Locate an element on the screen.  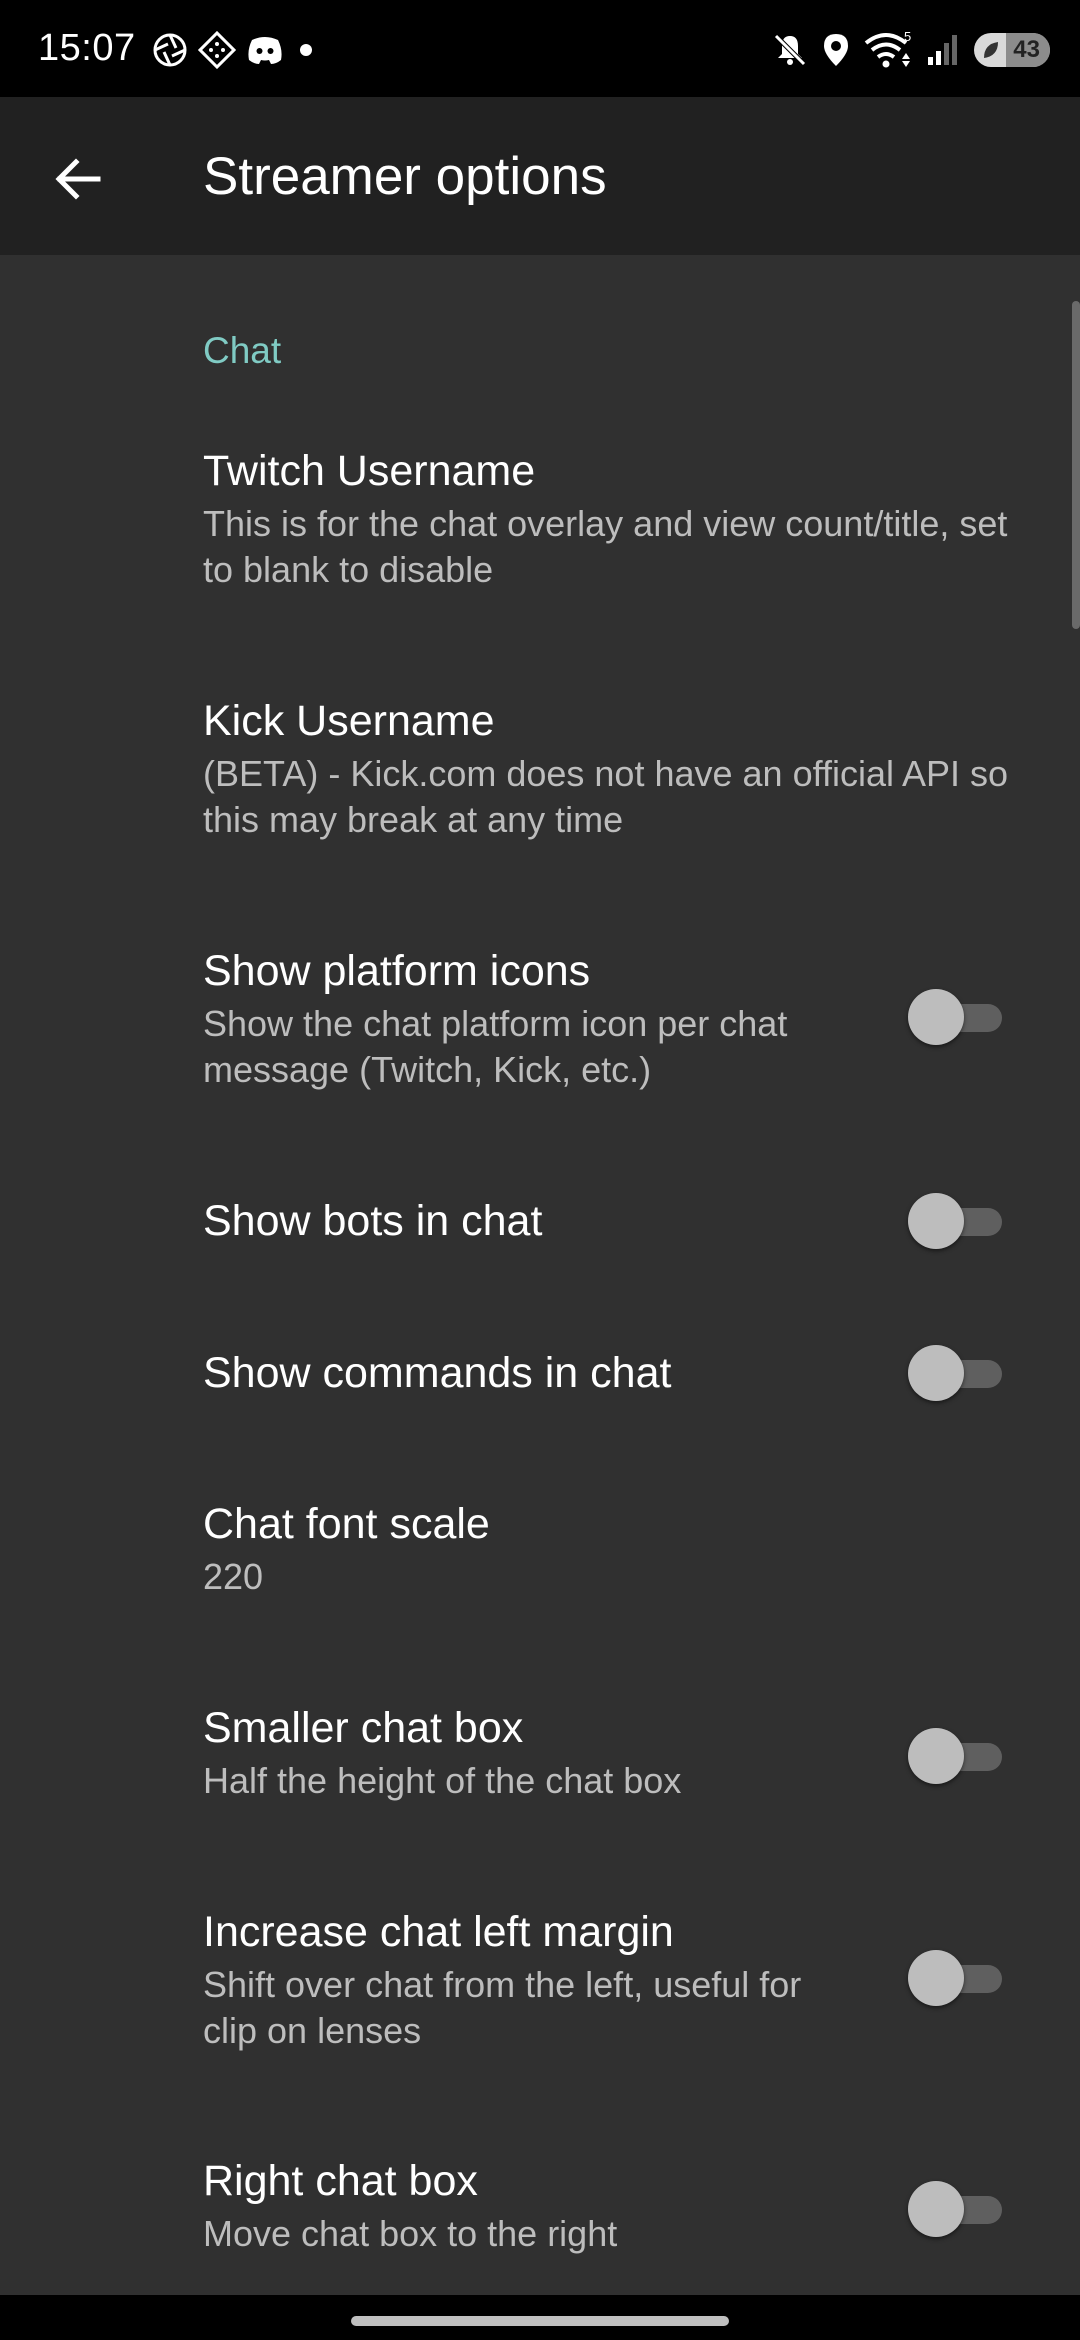
signal-icon is located at coordinates (942, 50).